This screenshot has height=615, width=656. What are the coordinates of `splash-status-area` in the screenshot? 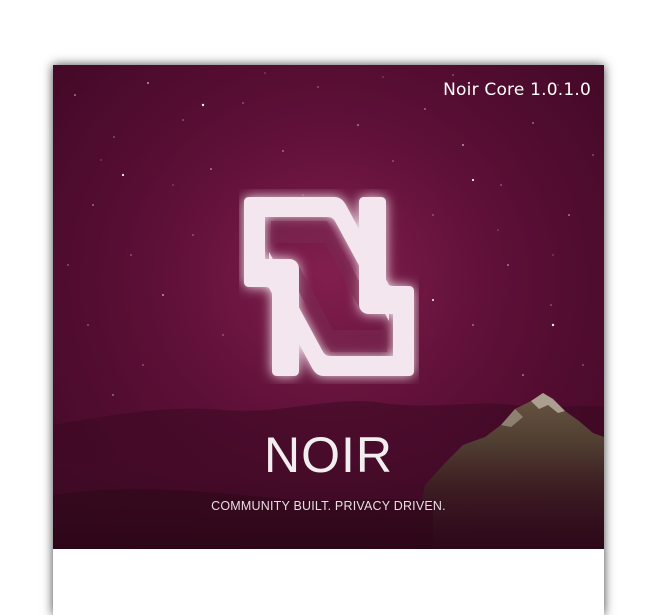 It's located at (328, 582).